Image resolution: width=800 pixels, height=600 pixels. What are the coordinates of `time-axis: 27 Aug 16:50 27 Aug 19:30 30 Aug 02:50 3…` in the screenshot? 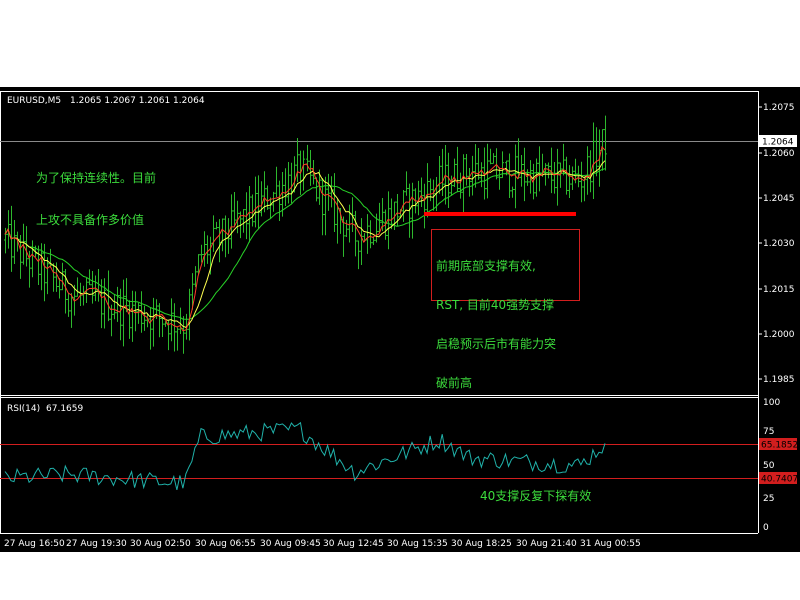 It's located at (322, 544).